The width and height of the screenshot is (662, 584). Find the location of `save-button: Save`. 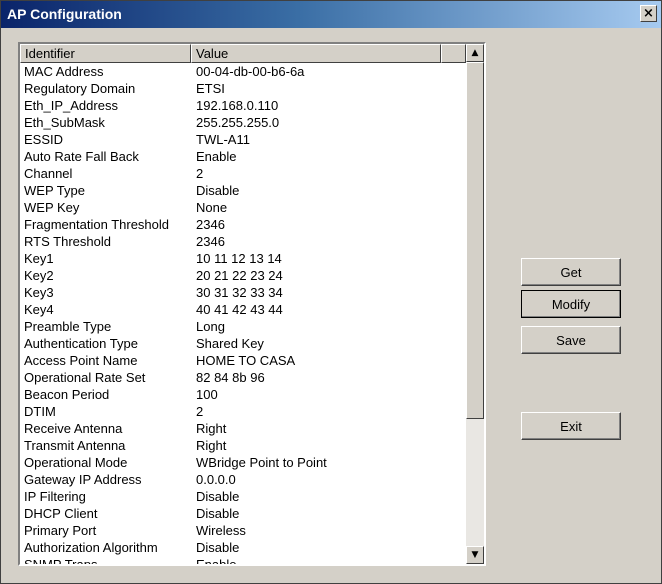

save-button: Save is located at coordinates (571, 340).